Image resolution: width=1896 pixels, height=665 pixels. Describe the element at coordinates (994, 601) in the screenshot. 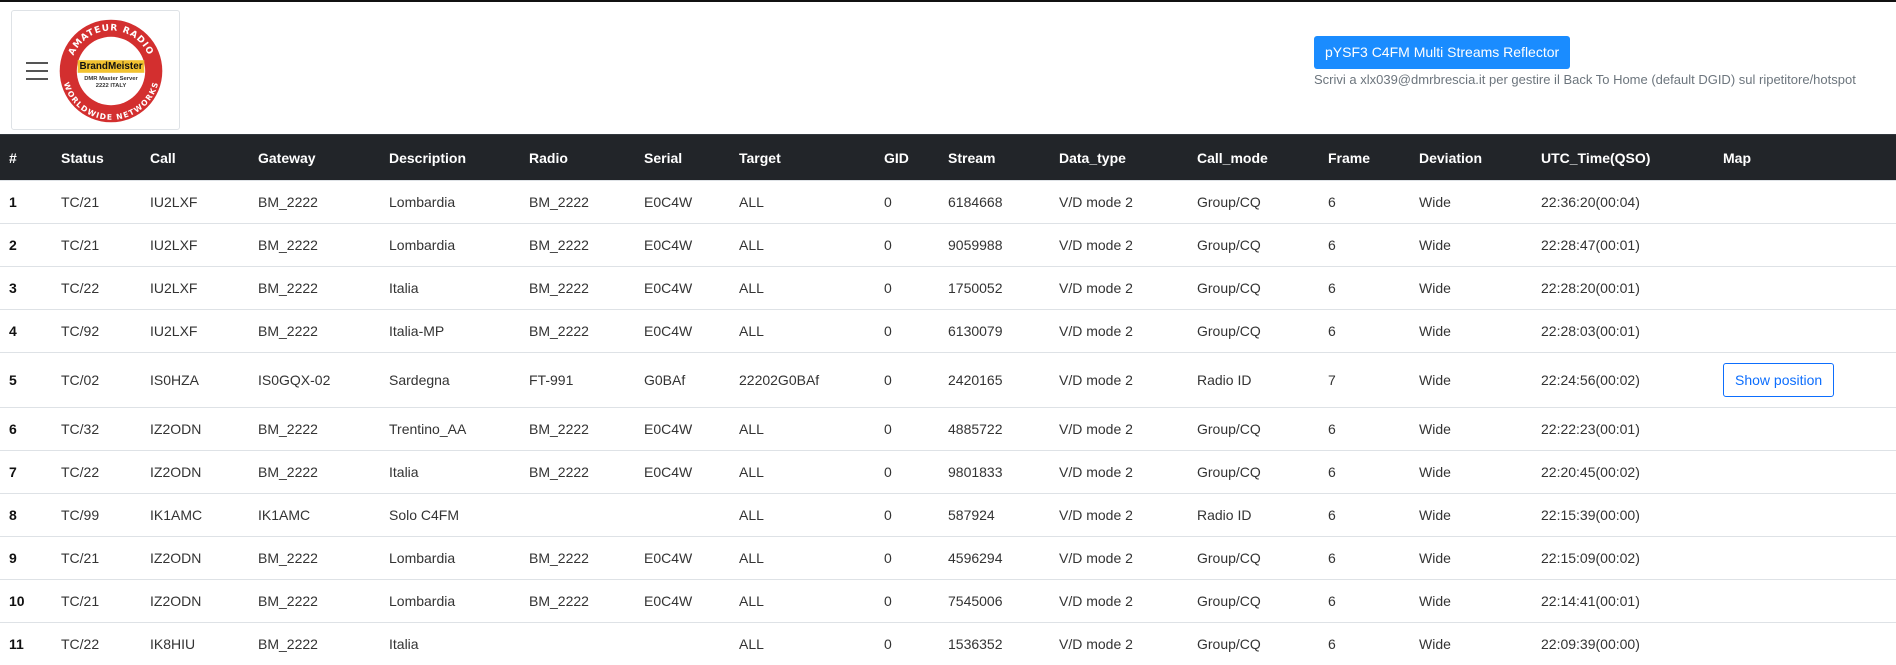

I see `table-cell: 7545006` at that location.